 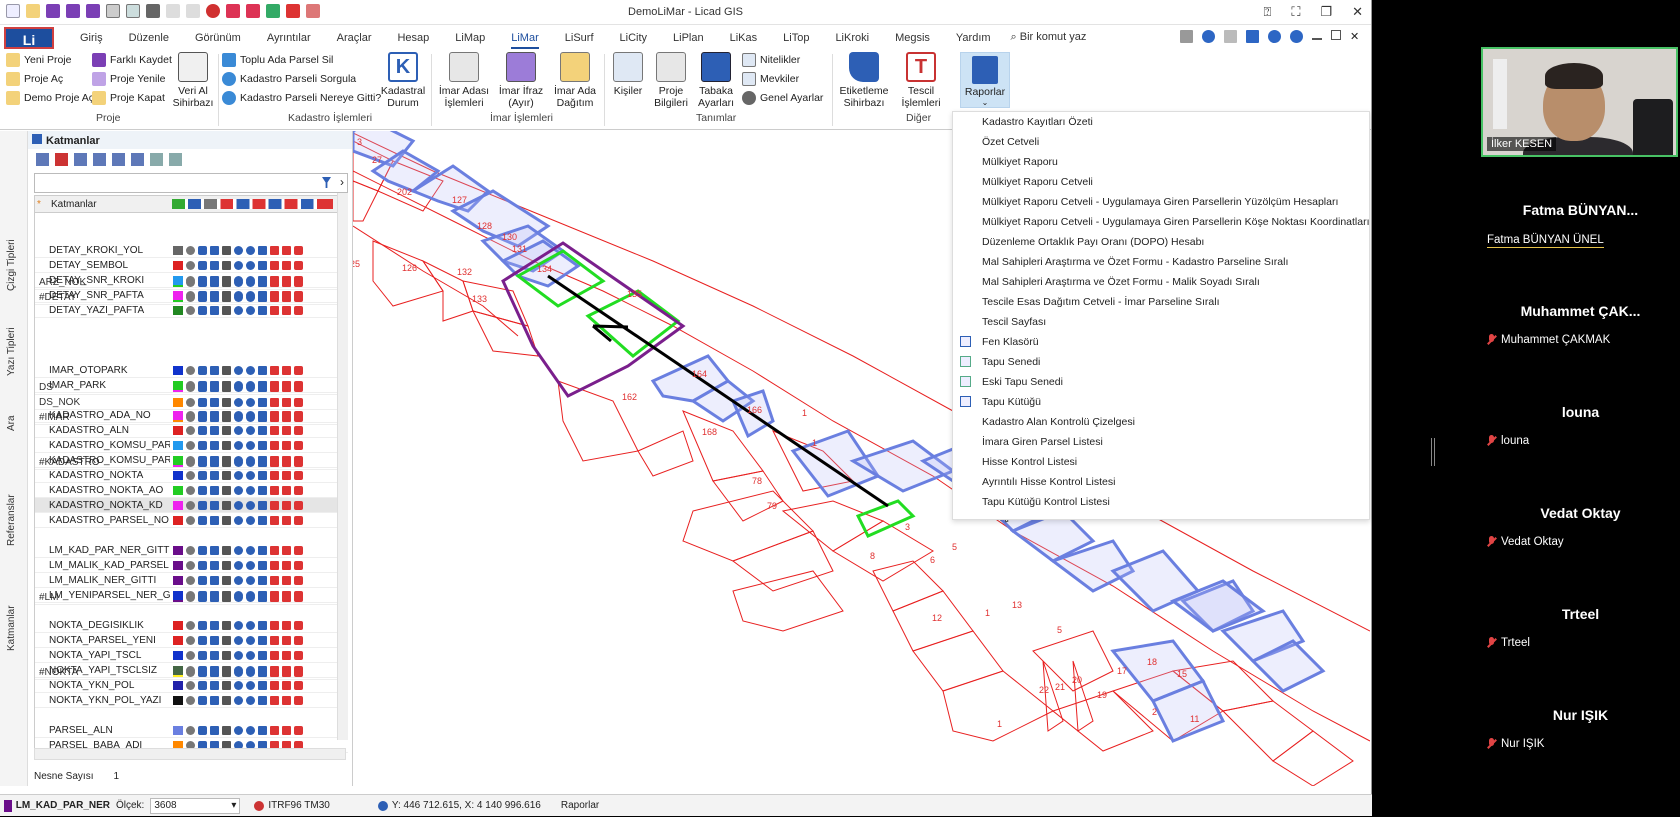 I want to click on layer-row: KADASTRO_NOKTA_AO, so click(x=191, y=490).